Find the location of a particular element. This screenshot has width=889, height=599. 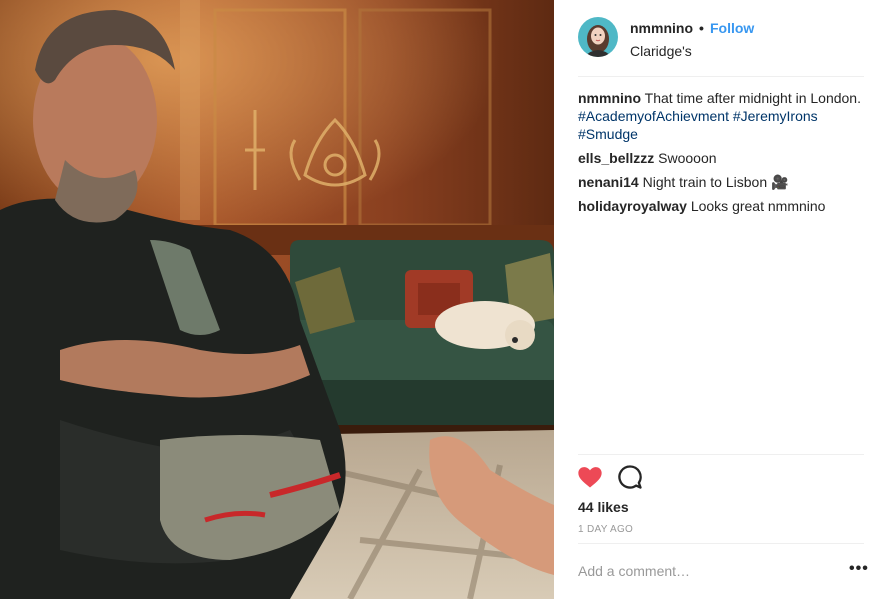

avatar is located at coordinates (598, 37).